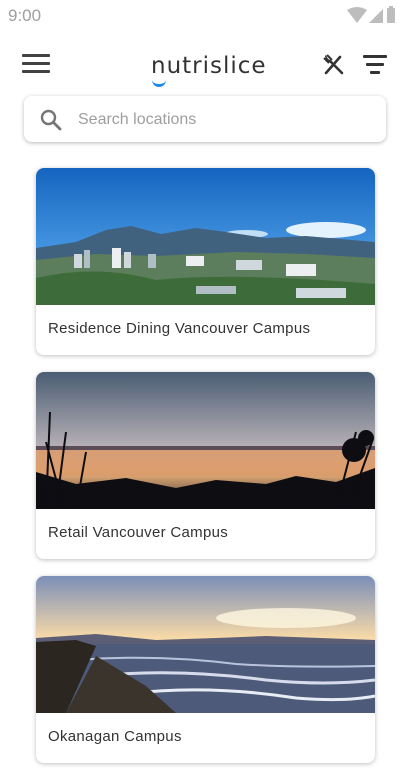 The width and height of the screenshot is (411, 780). I want to click on search-input, so click(223, 120).